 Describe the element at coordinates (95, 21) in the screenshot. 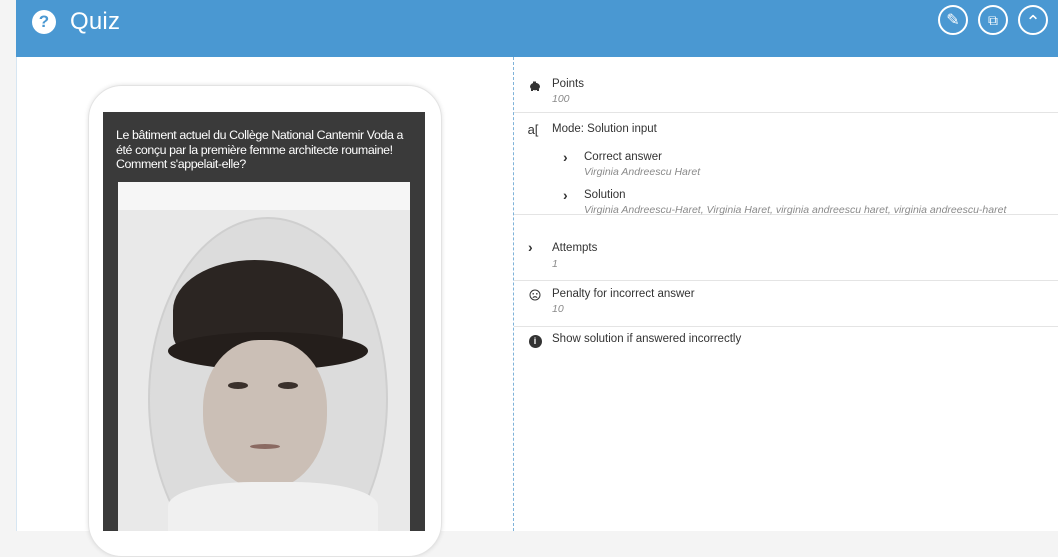

I see `page-title: Quiz` at that location.